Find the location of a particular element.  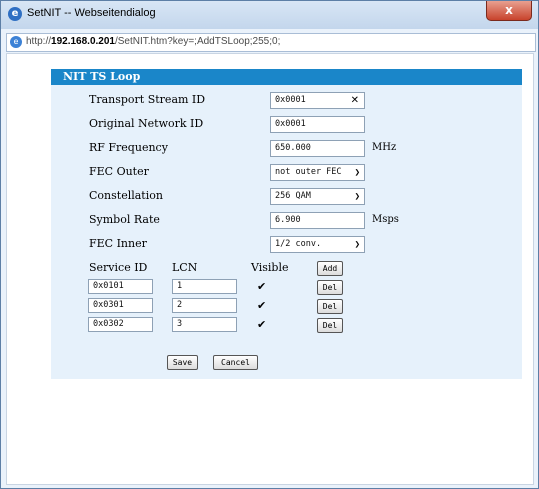

fec-inner-label: FEC Inner is located at coordinates (118, 243).